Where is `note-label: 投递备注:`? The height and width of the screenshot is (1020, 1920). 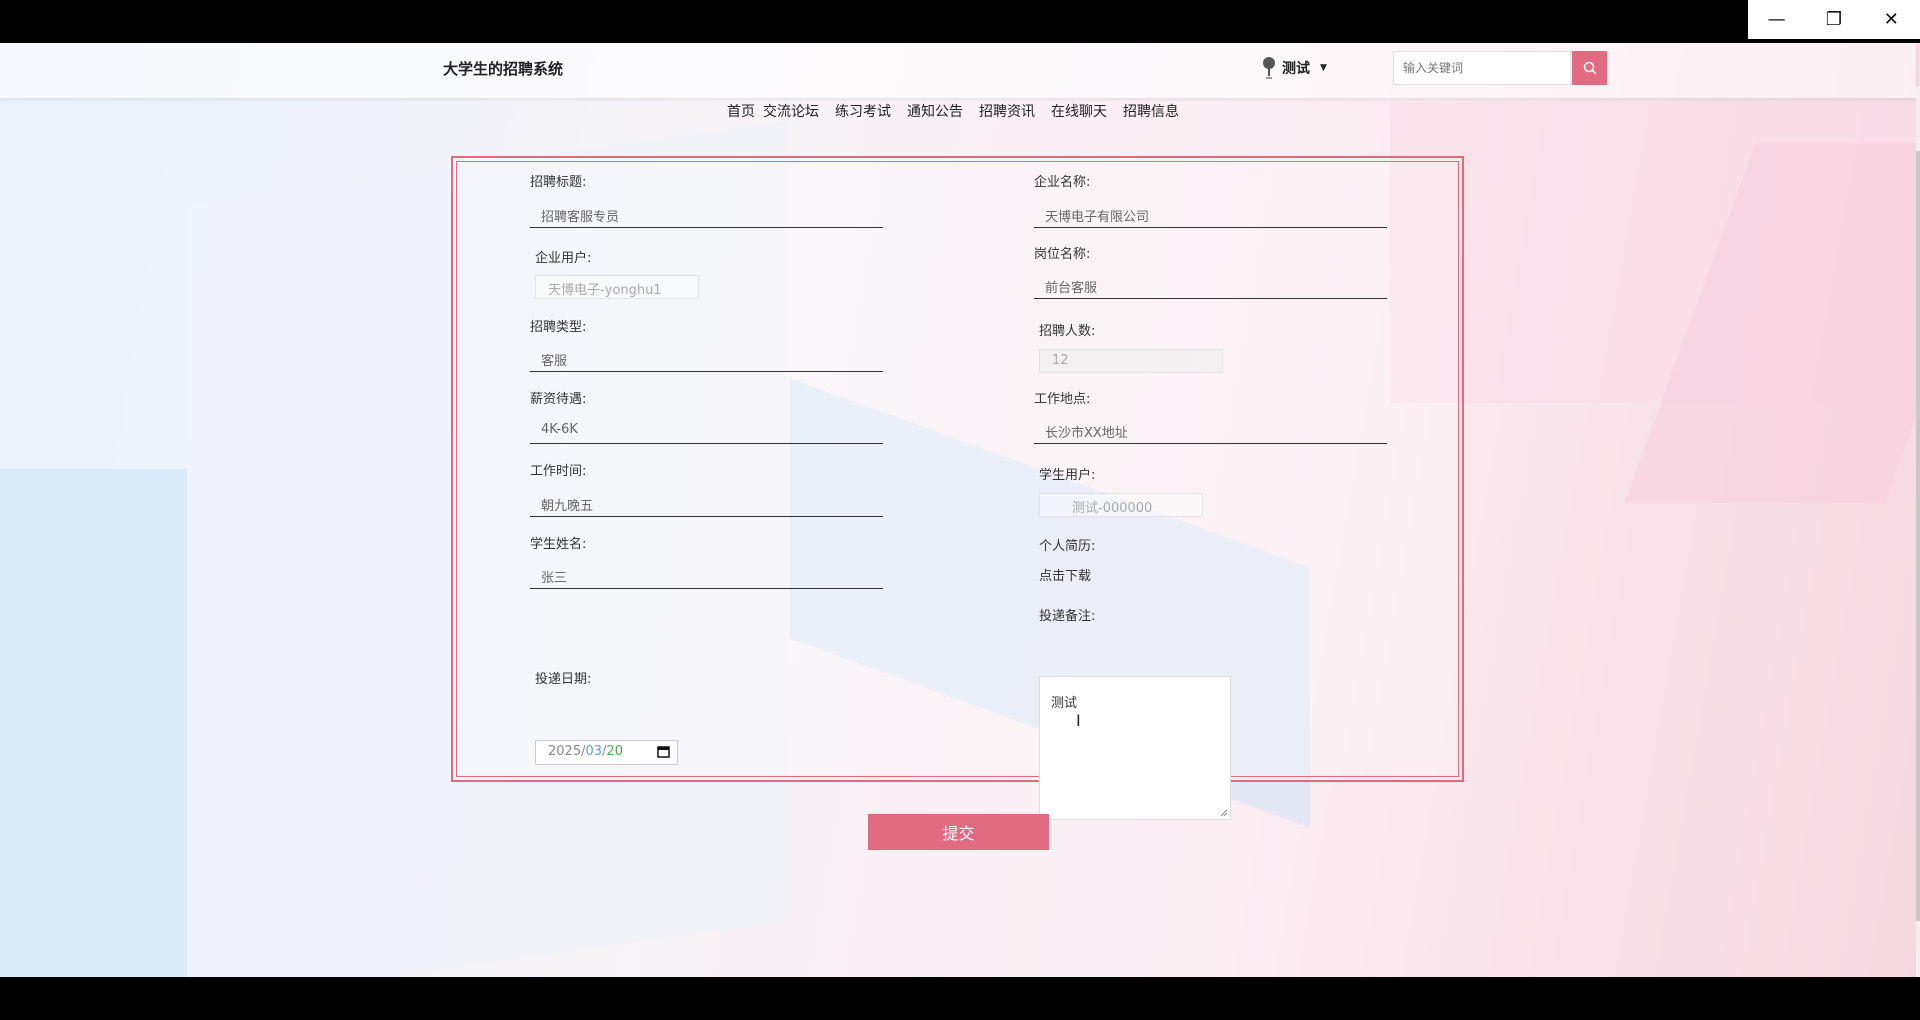 note-label: 投递备注: is located at coordinates (1067, 616).